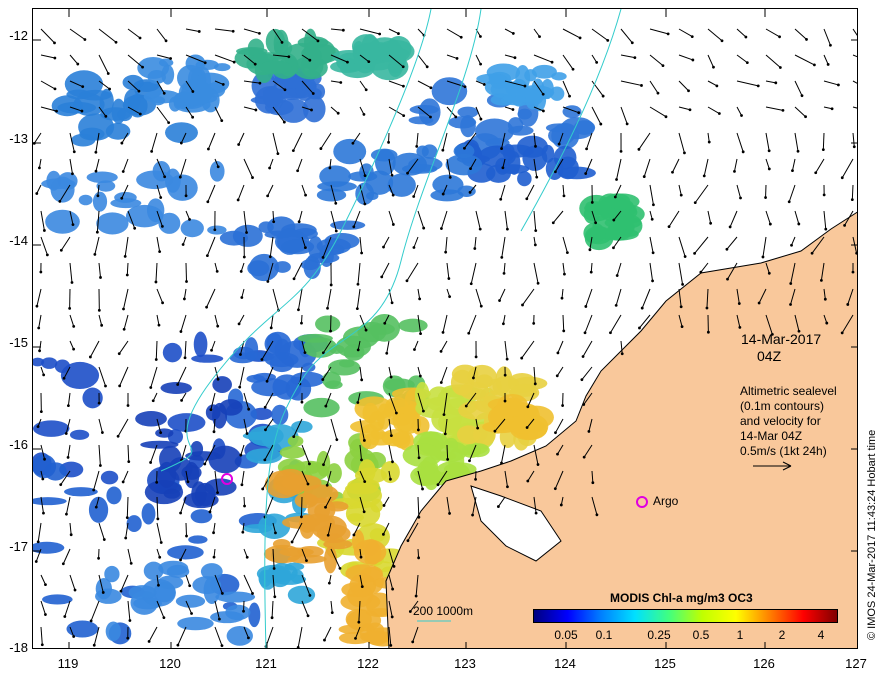 This screenshot has height=680, width=880. What do you see at coordinates (821, 635) in the screenshot?
I see `colorbar-tick: 4` at bounding box center [821, 635].